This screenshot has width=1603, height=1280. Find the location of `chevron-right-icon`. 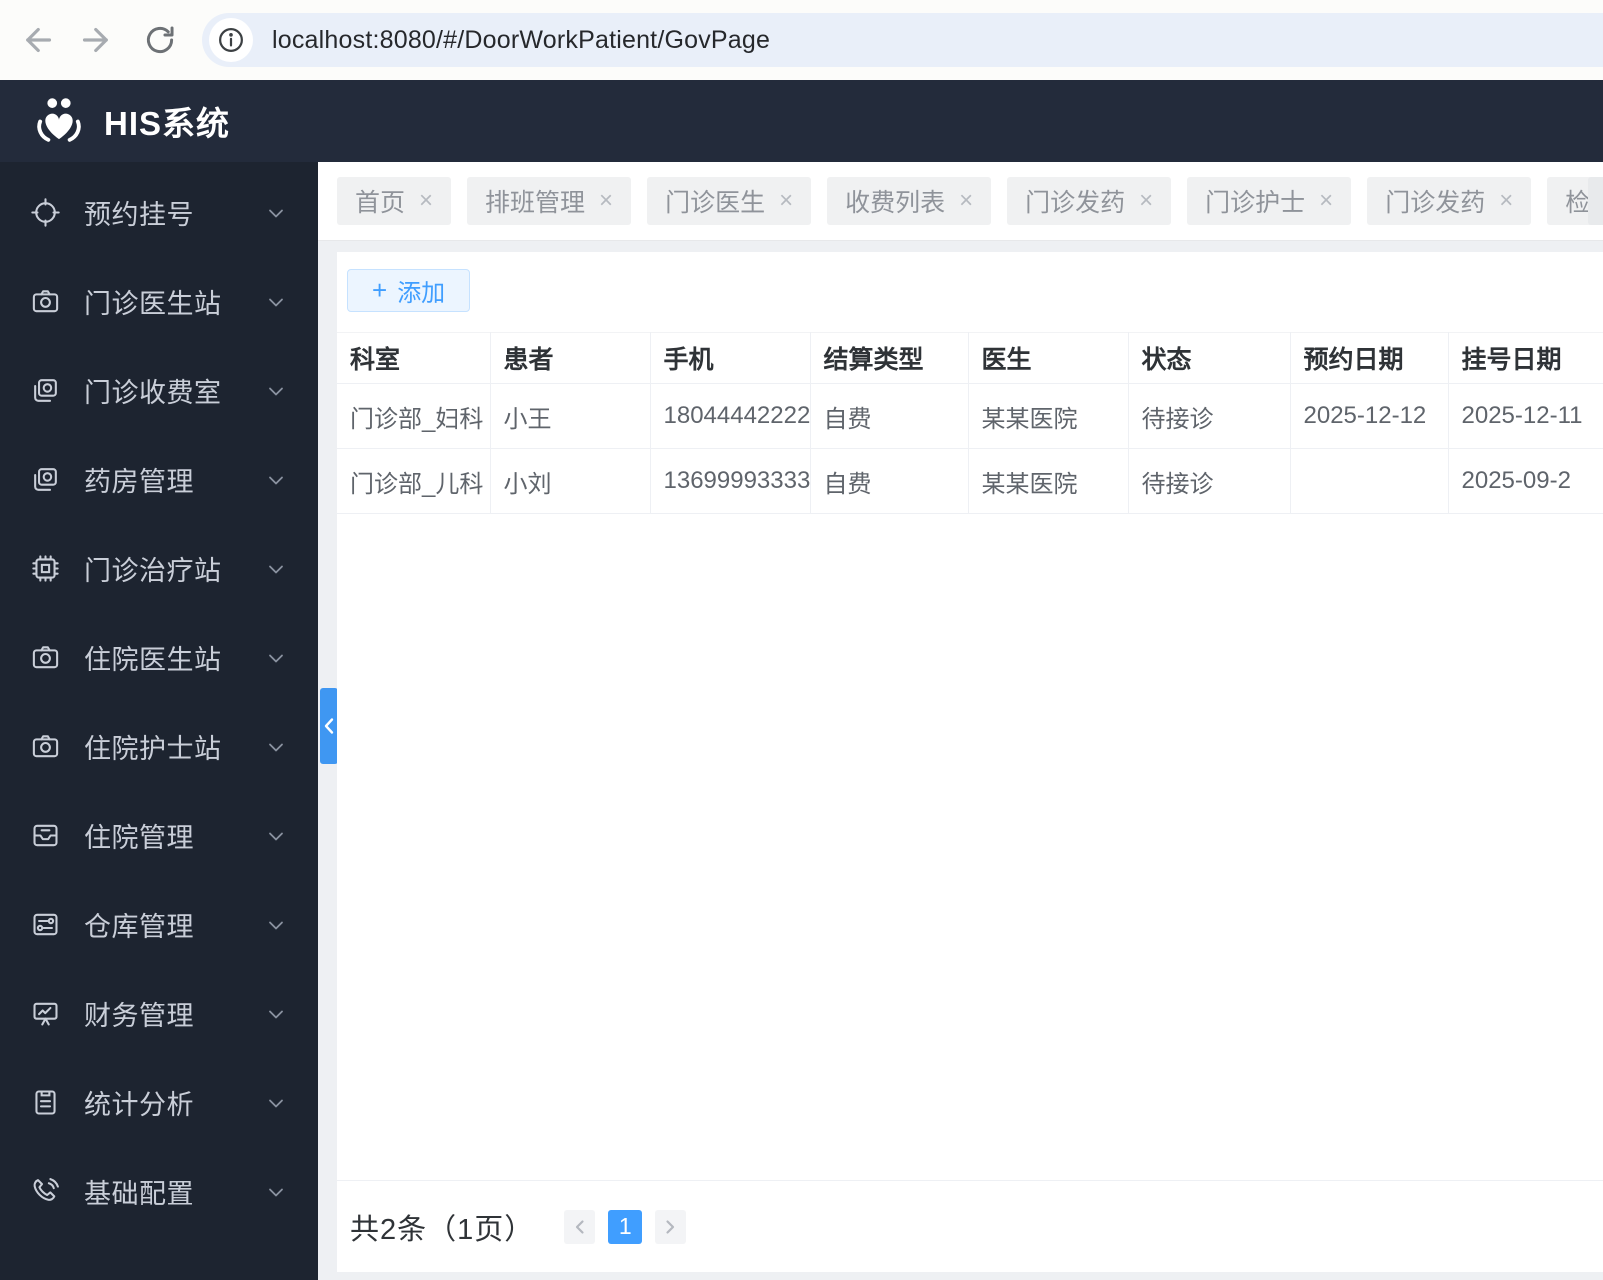

chevron-right-icon is located at coordinates (670, 1226).